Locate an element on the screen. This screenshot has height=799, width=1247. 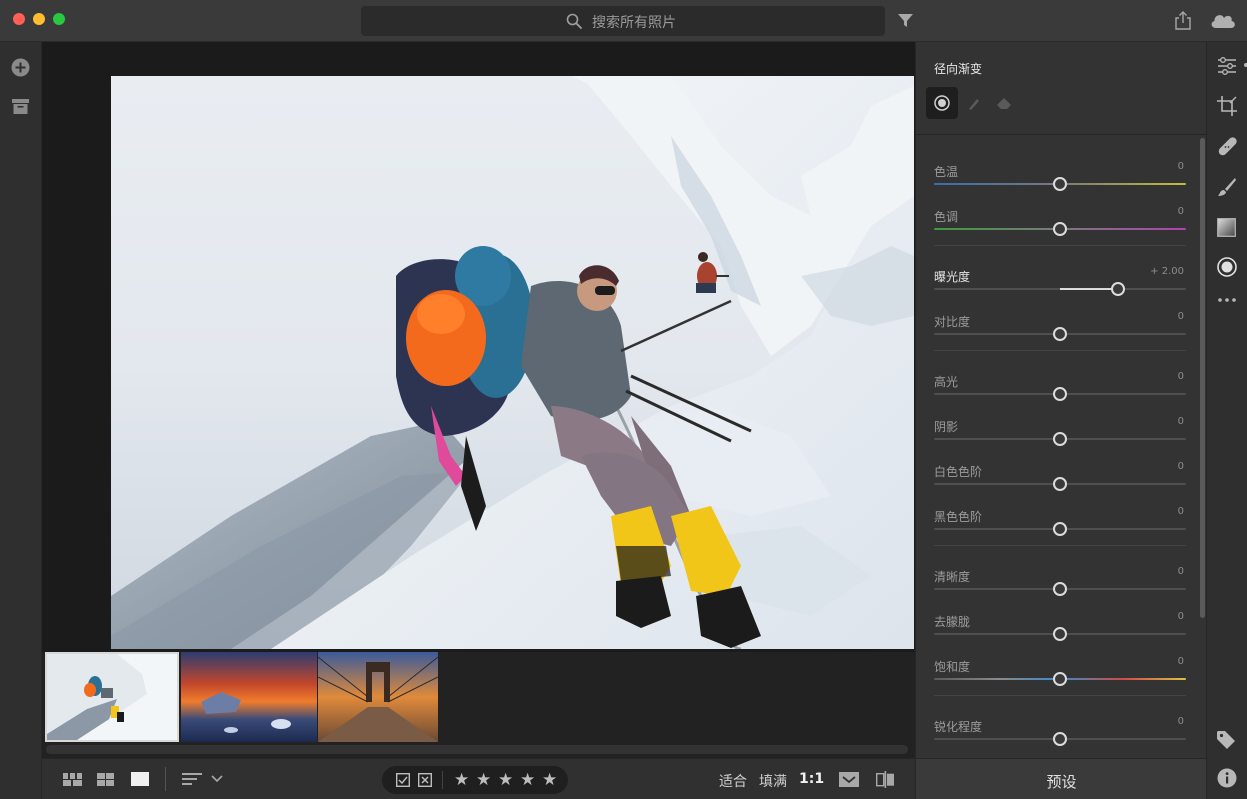
slider-label: 清晰度 is located at coordinates (952, 577).